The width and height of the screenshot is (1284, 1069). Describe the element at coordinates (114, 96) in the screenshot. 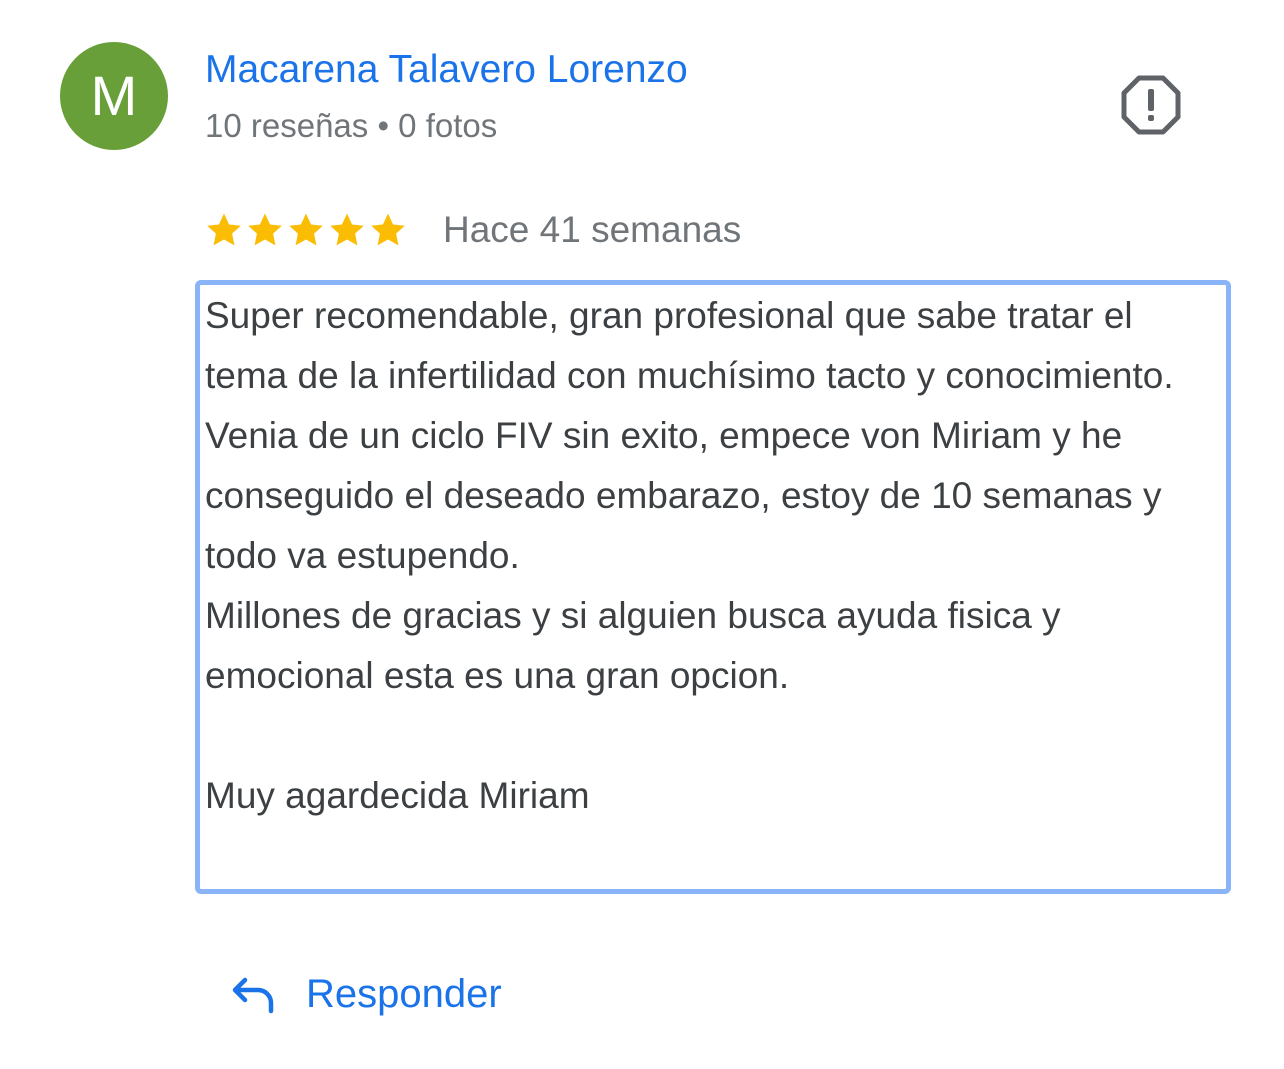

I see `avatar: M` at that location.